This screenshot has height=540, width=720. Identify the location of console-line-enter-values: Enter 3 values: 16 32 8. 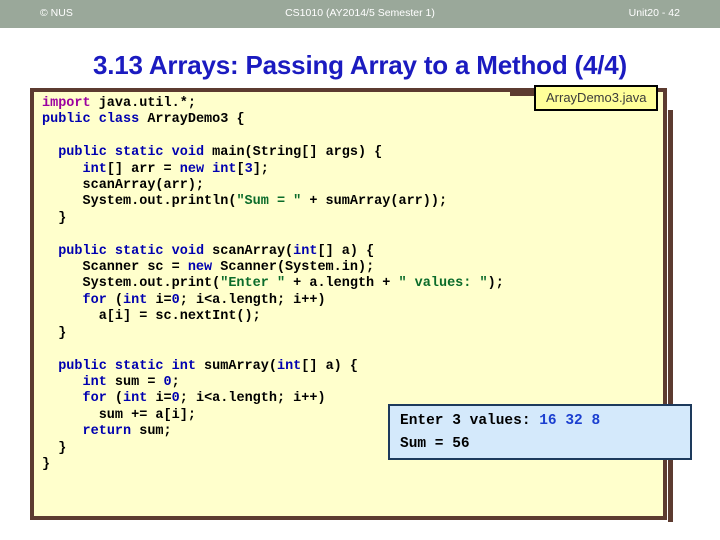
(500, 421).